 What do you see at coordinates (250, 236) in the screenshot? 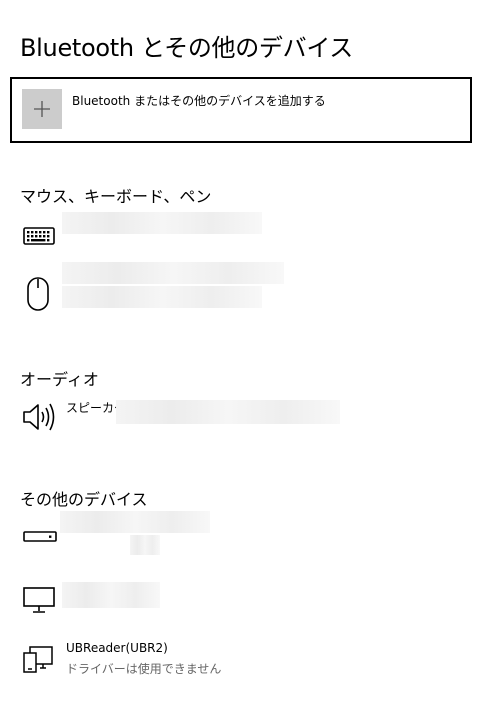
I see `device-keyboard` at bounding box center [250, 236].